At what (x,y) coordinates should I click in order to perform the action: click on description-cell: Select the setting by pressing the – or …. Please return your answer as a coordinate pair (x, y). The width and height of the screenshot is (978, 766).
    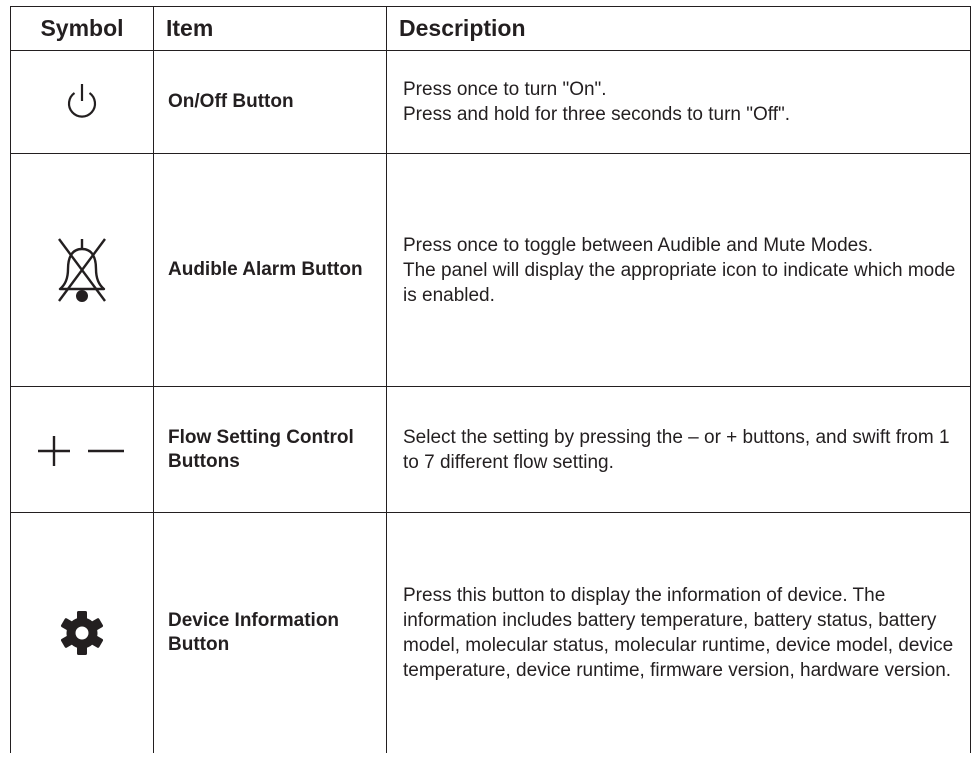
    Looking at the image, I should click on (678, 449).